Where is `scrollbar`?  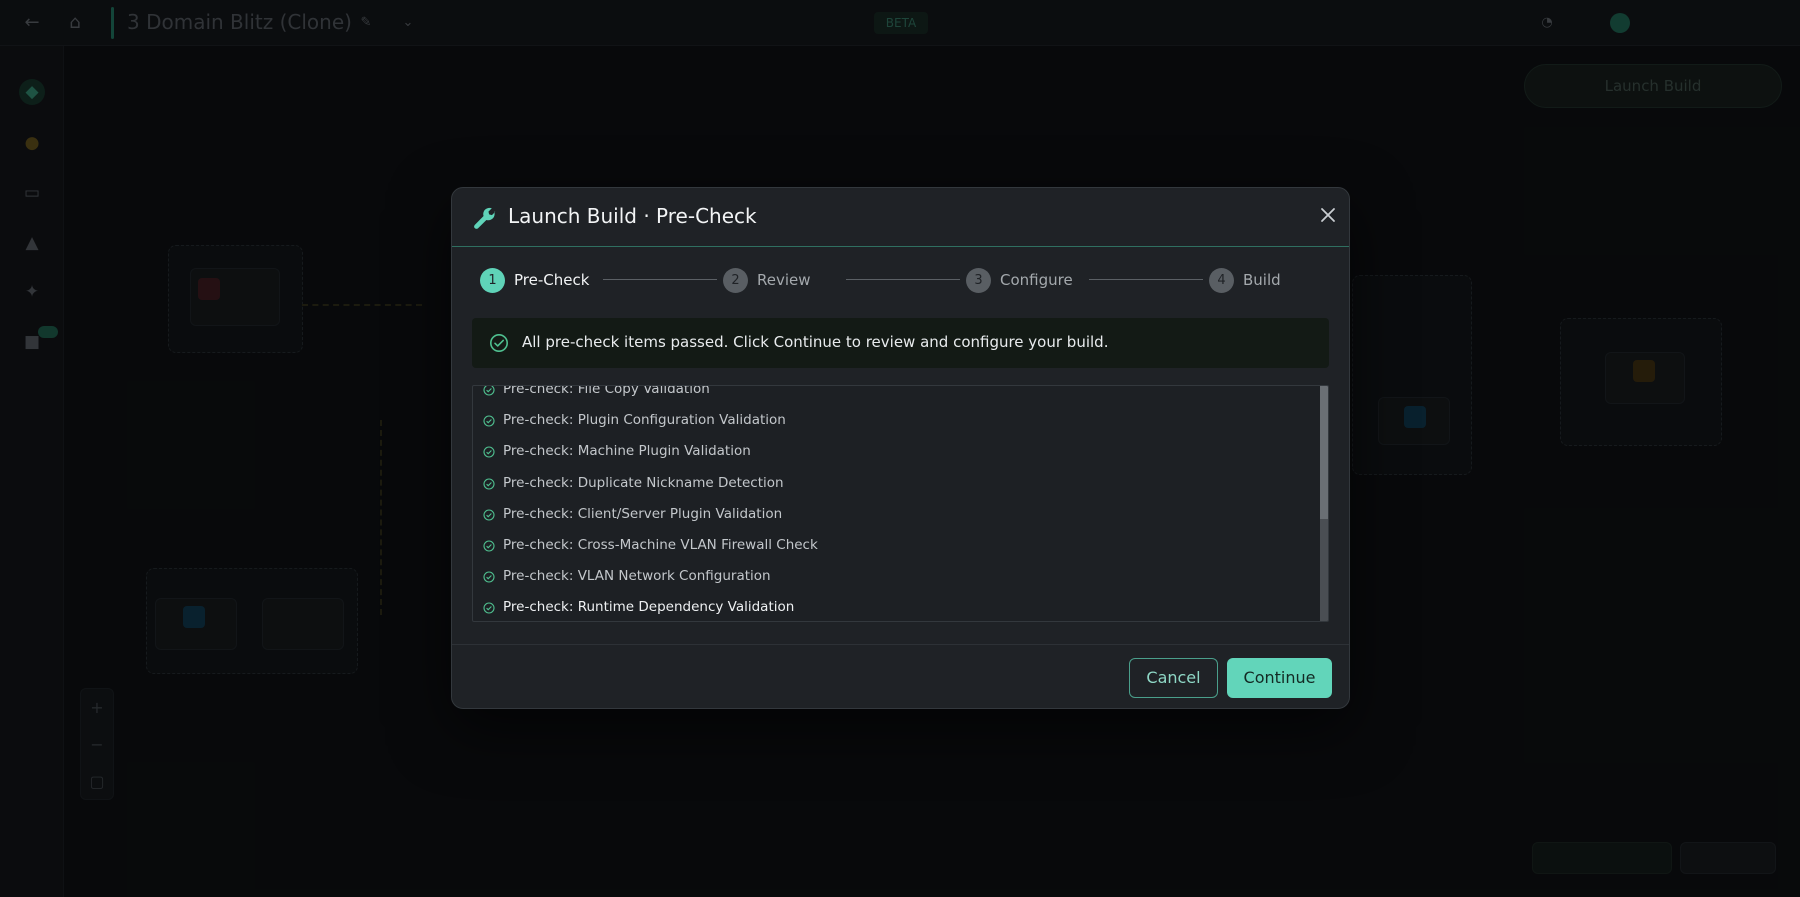 scrollbar is located at coordinates (1324, 503).